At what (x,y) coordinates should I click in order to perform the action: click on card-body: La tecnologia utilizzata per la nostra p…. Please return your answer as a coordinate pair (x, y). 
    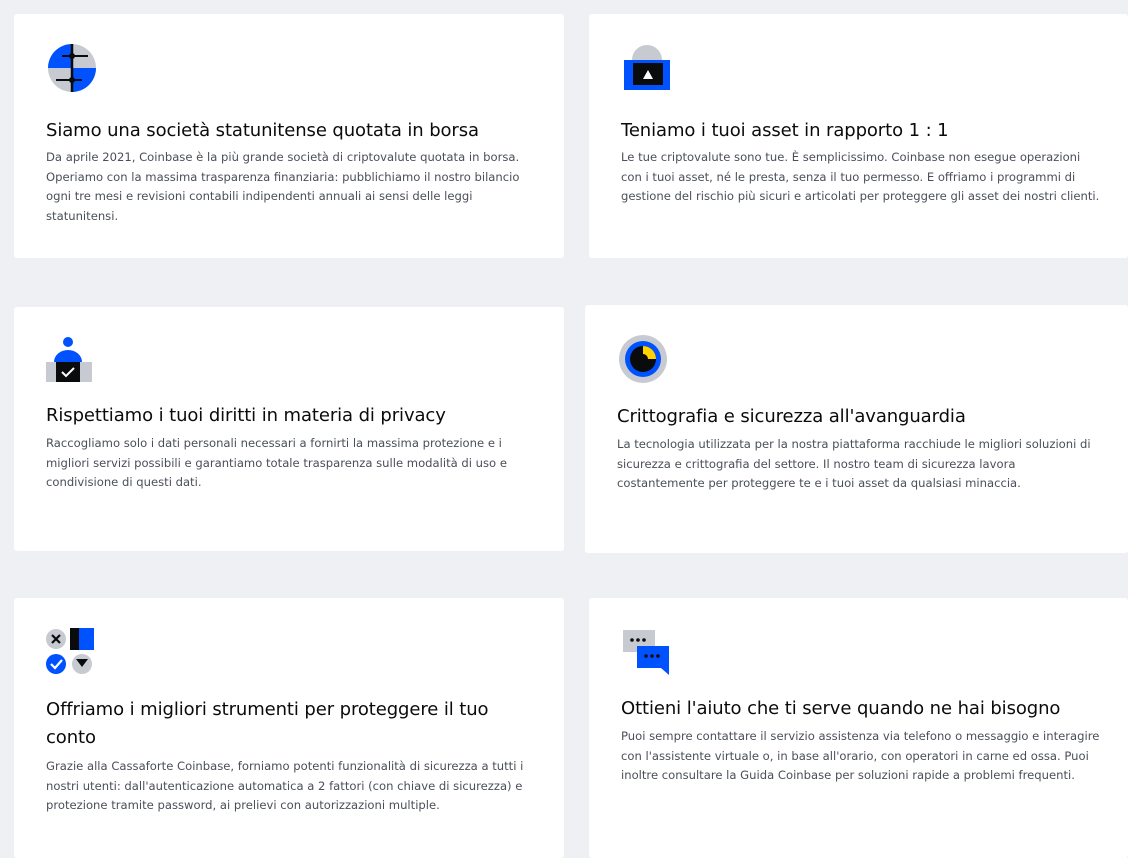
    Looking at the image, I should click on (854, 463).